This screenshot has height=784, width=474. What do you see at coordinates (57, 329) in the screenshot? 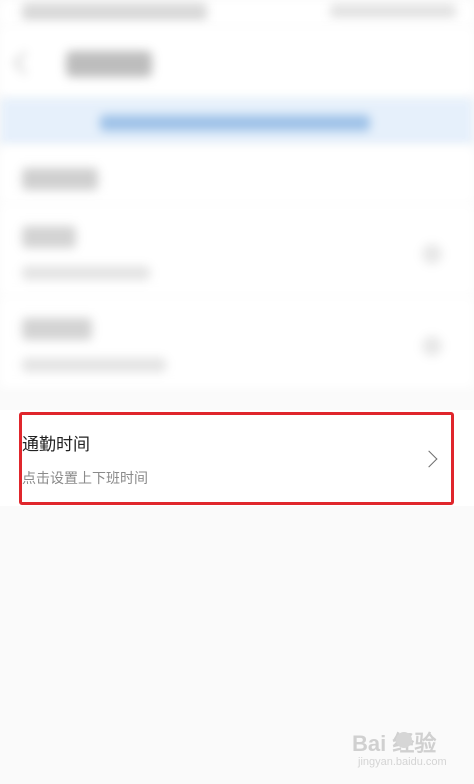
I see `setting-item-work-title` at bounding box center [57, 329].